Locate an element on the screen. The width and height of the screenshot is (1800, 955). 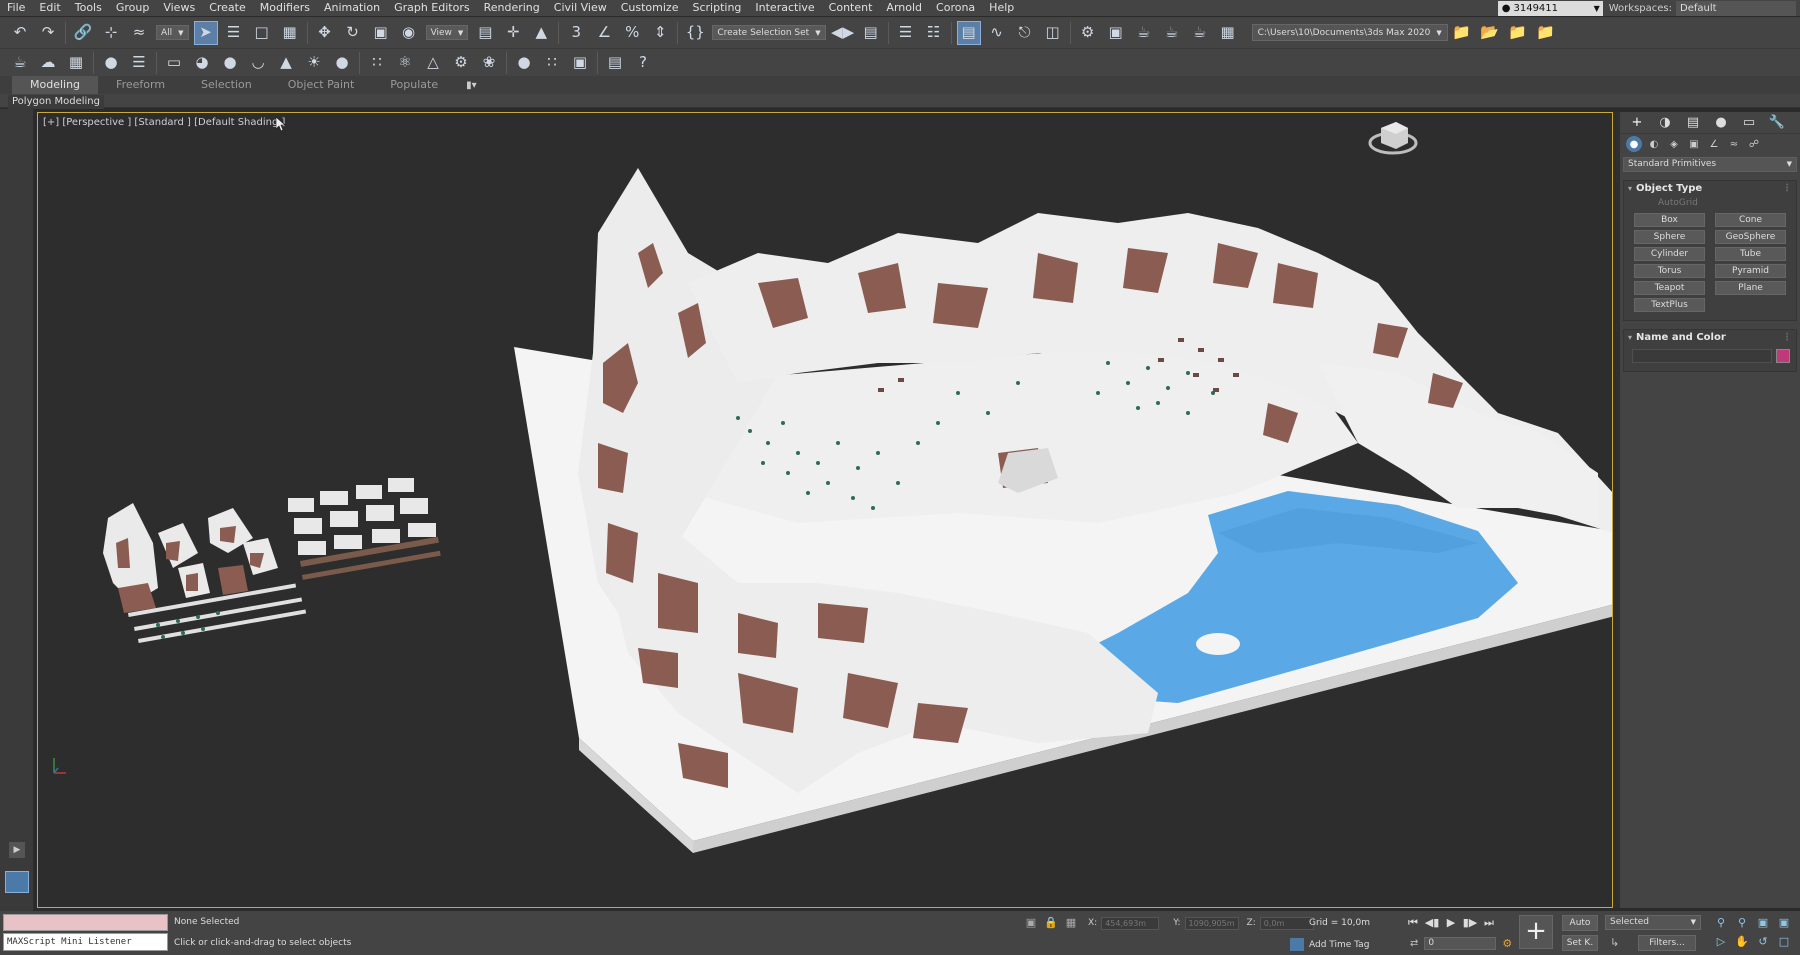
scale-icon: ▣ is located at coordinates (381, 33).